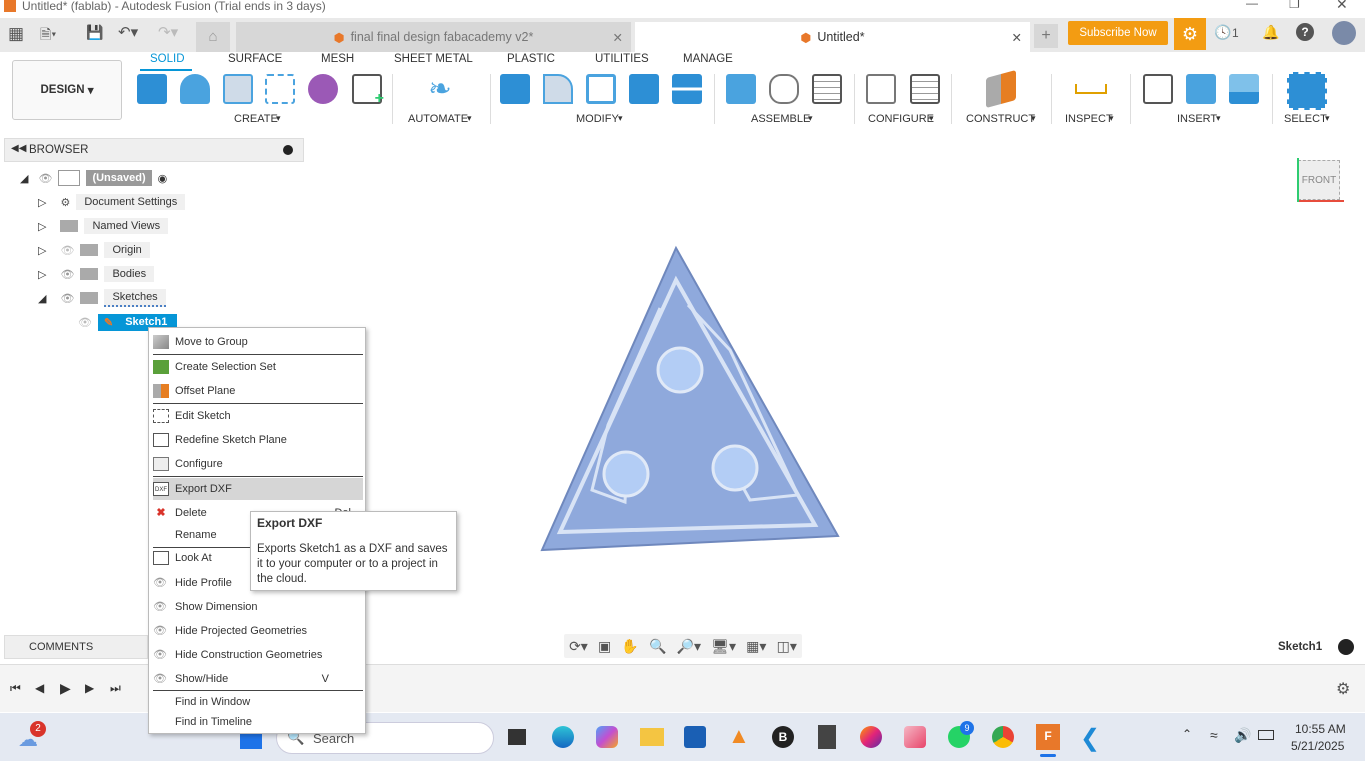 This screenshot has height=761, width=1365. Describe the element at coordinates (1158, 89) in the screenshot. I see `insert-derive-icon` at that location.